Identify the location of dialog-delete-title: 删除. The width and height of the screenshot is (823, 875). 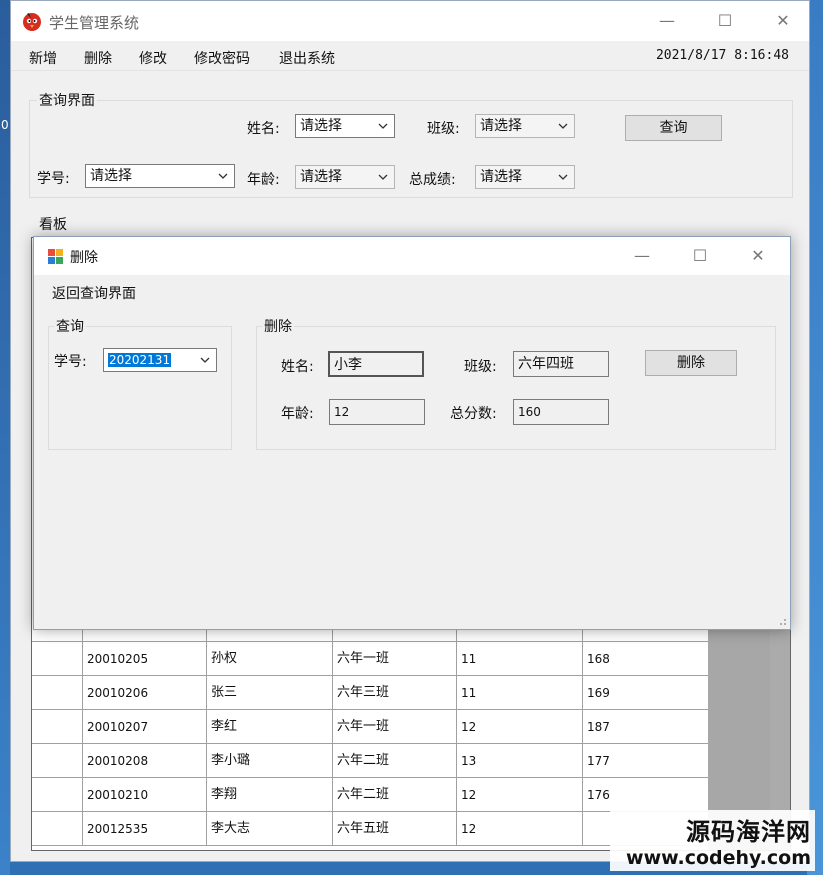
(278, 326).